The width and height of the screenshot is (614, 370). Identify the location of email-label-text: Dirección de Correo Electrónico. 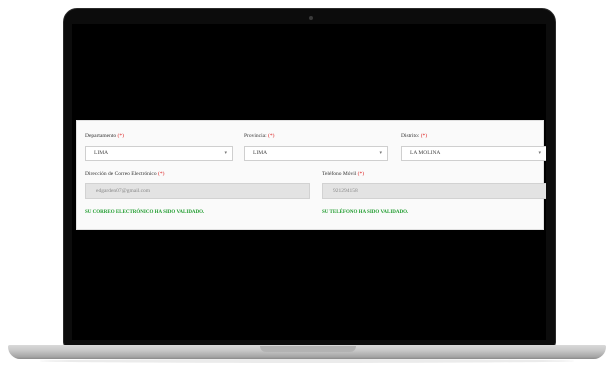
(121, 174).